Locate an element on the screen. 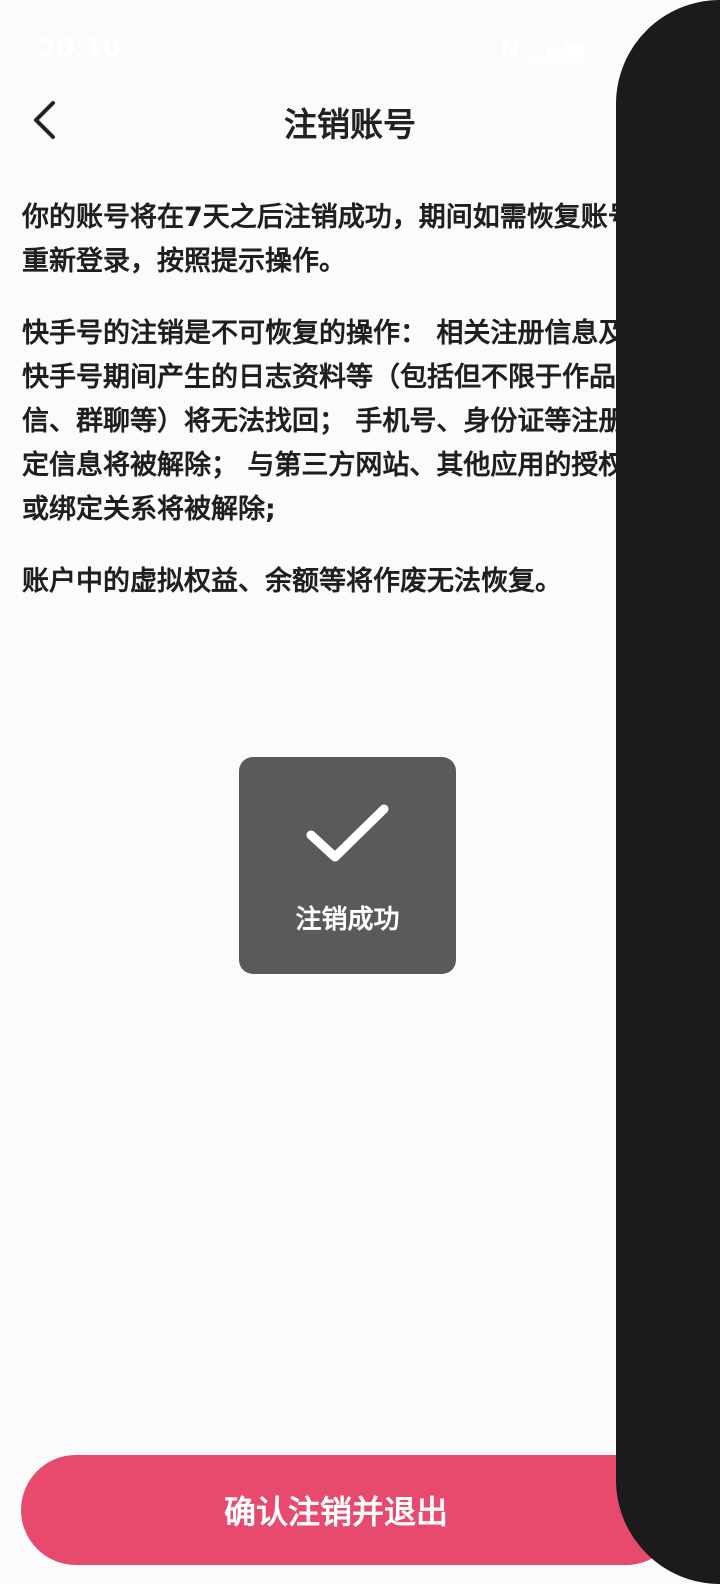 This screenshot has width=720, height=1584. confirm-logout-button: 确认注销并退出 is located at coordinates (351, 1510).